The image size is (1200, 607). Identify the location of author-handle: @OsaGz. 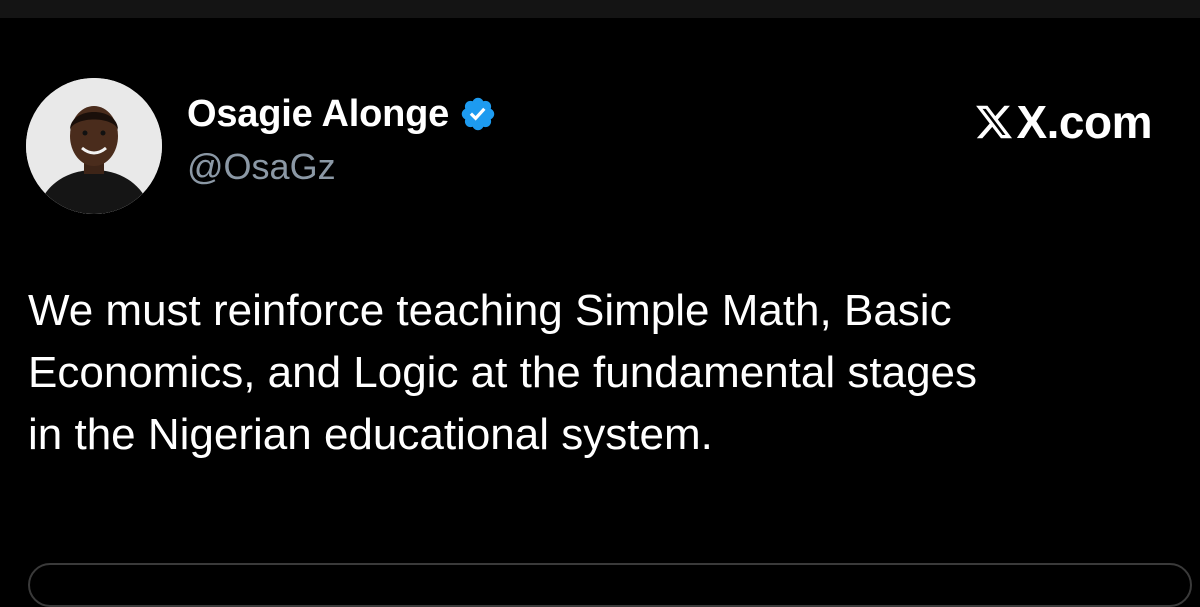
(261, 167).